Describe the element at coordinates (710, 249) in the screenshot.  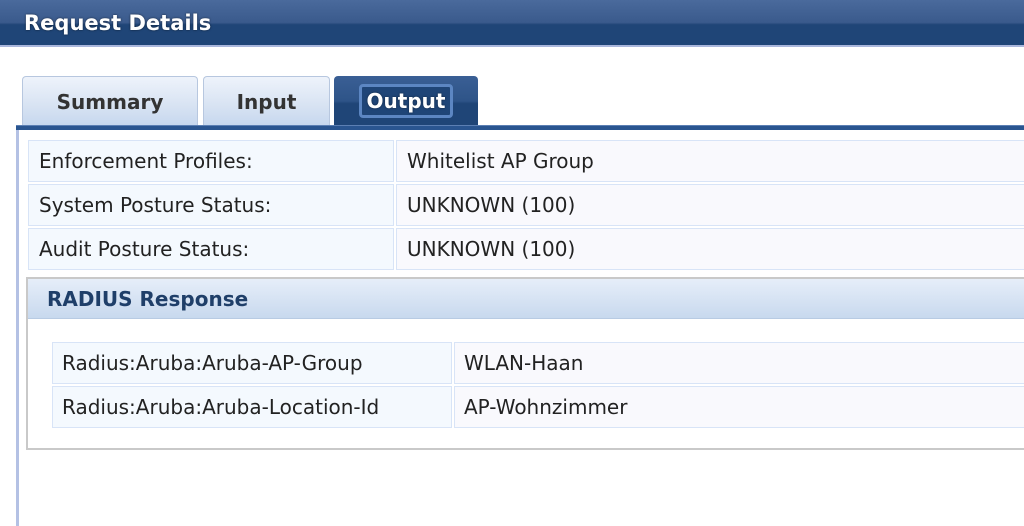
I see `audit-posture-status-value: UNKNOWN (100)` at that location.